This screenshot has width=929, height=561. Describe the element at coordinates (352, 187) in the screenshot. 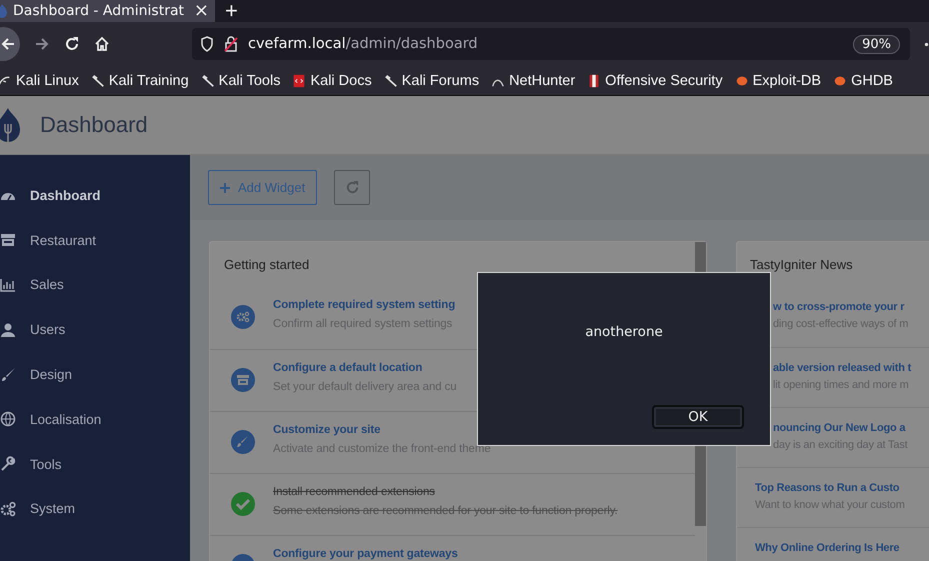

I see `refresh-icon` at that location.